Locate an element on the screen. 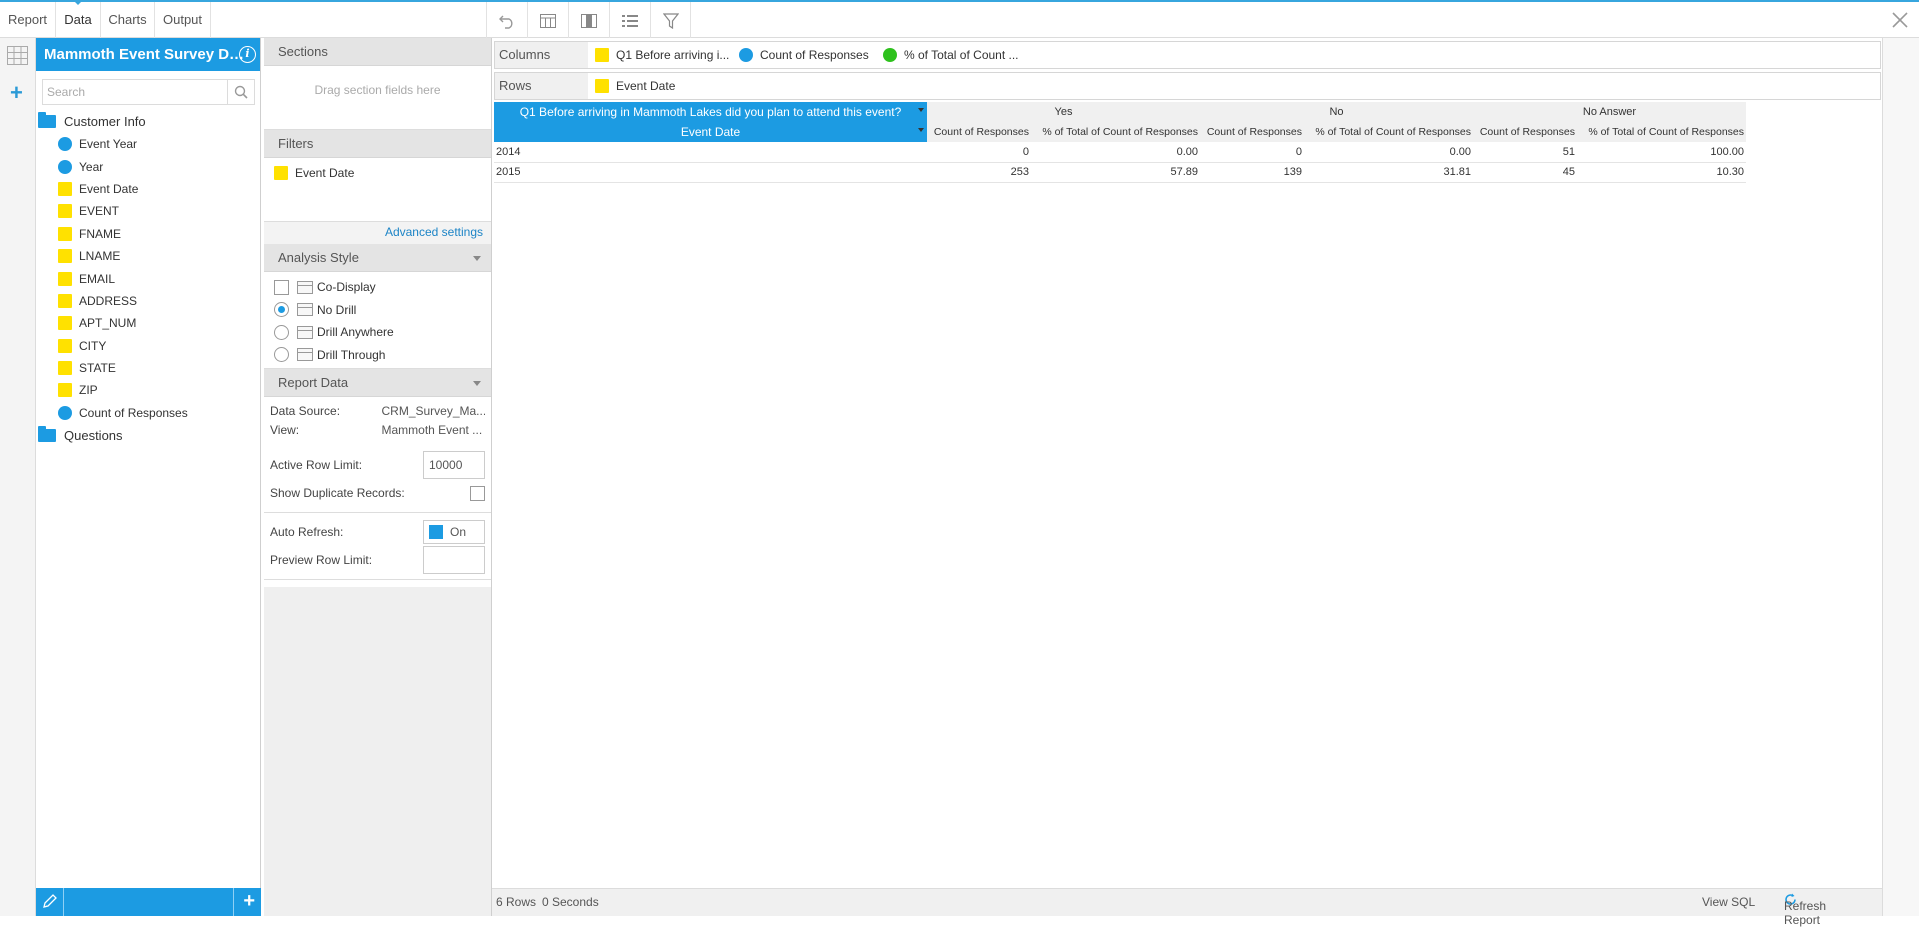 The image size is (1919, 927). undo-button is located at coordinates (506, 20).